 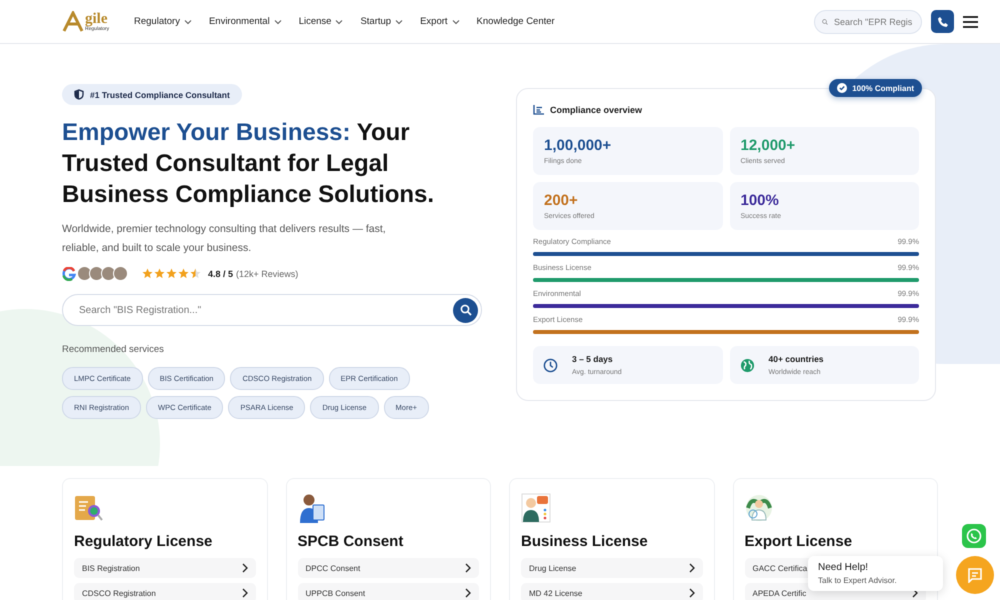 What do you see at coordinates (844, 567) in the screenshot?
I see `help-title: Need Help!` at bounding box center [844, 567].